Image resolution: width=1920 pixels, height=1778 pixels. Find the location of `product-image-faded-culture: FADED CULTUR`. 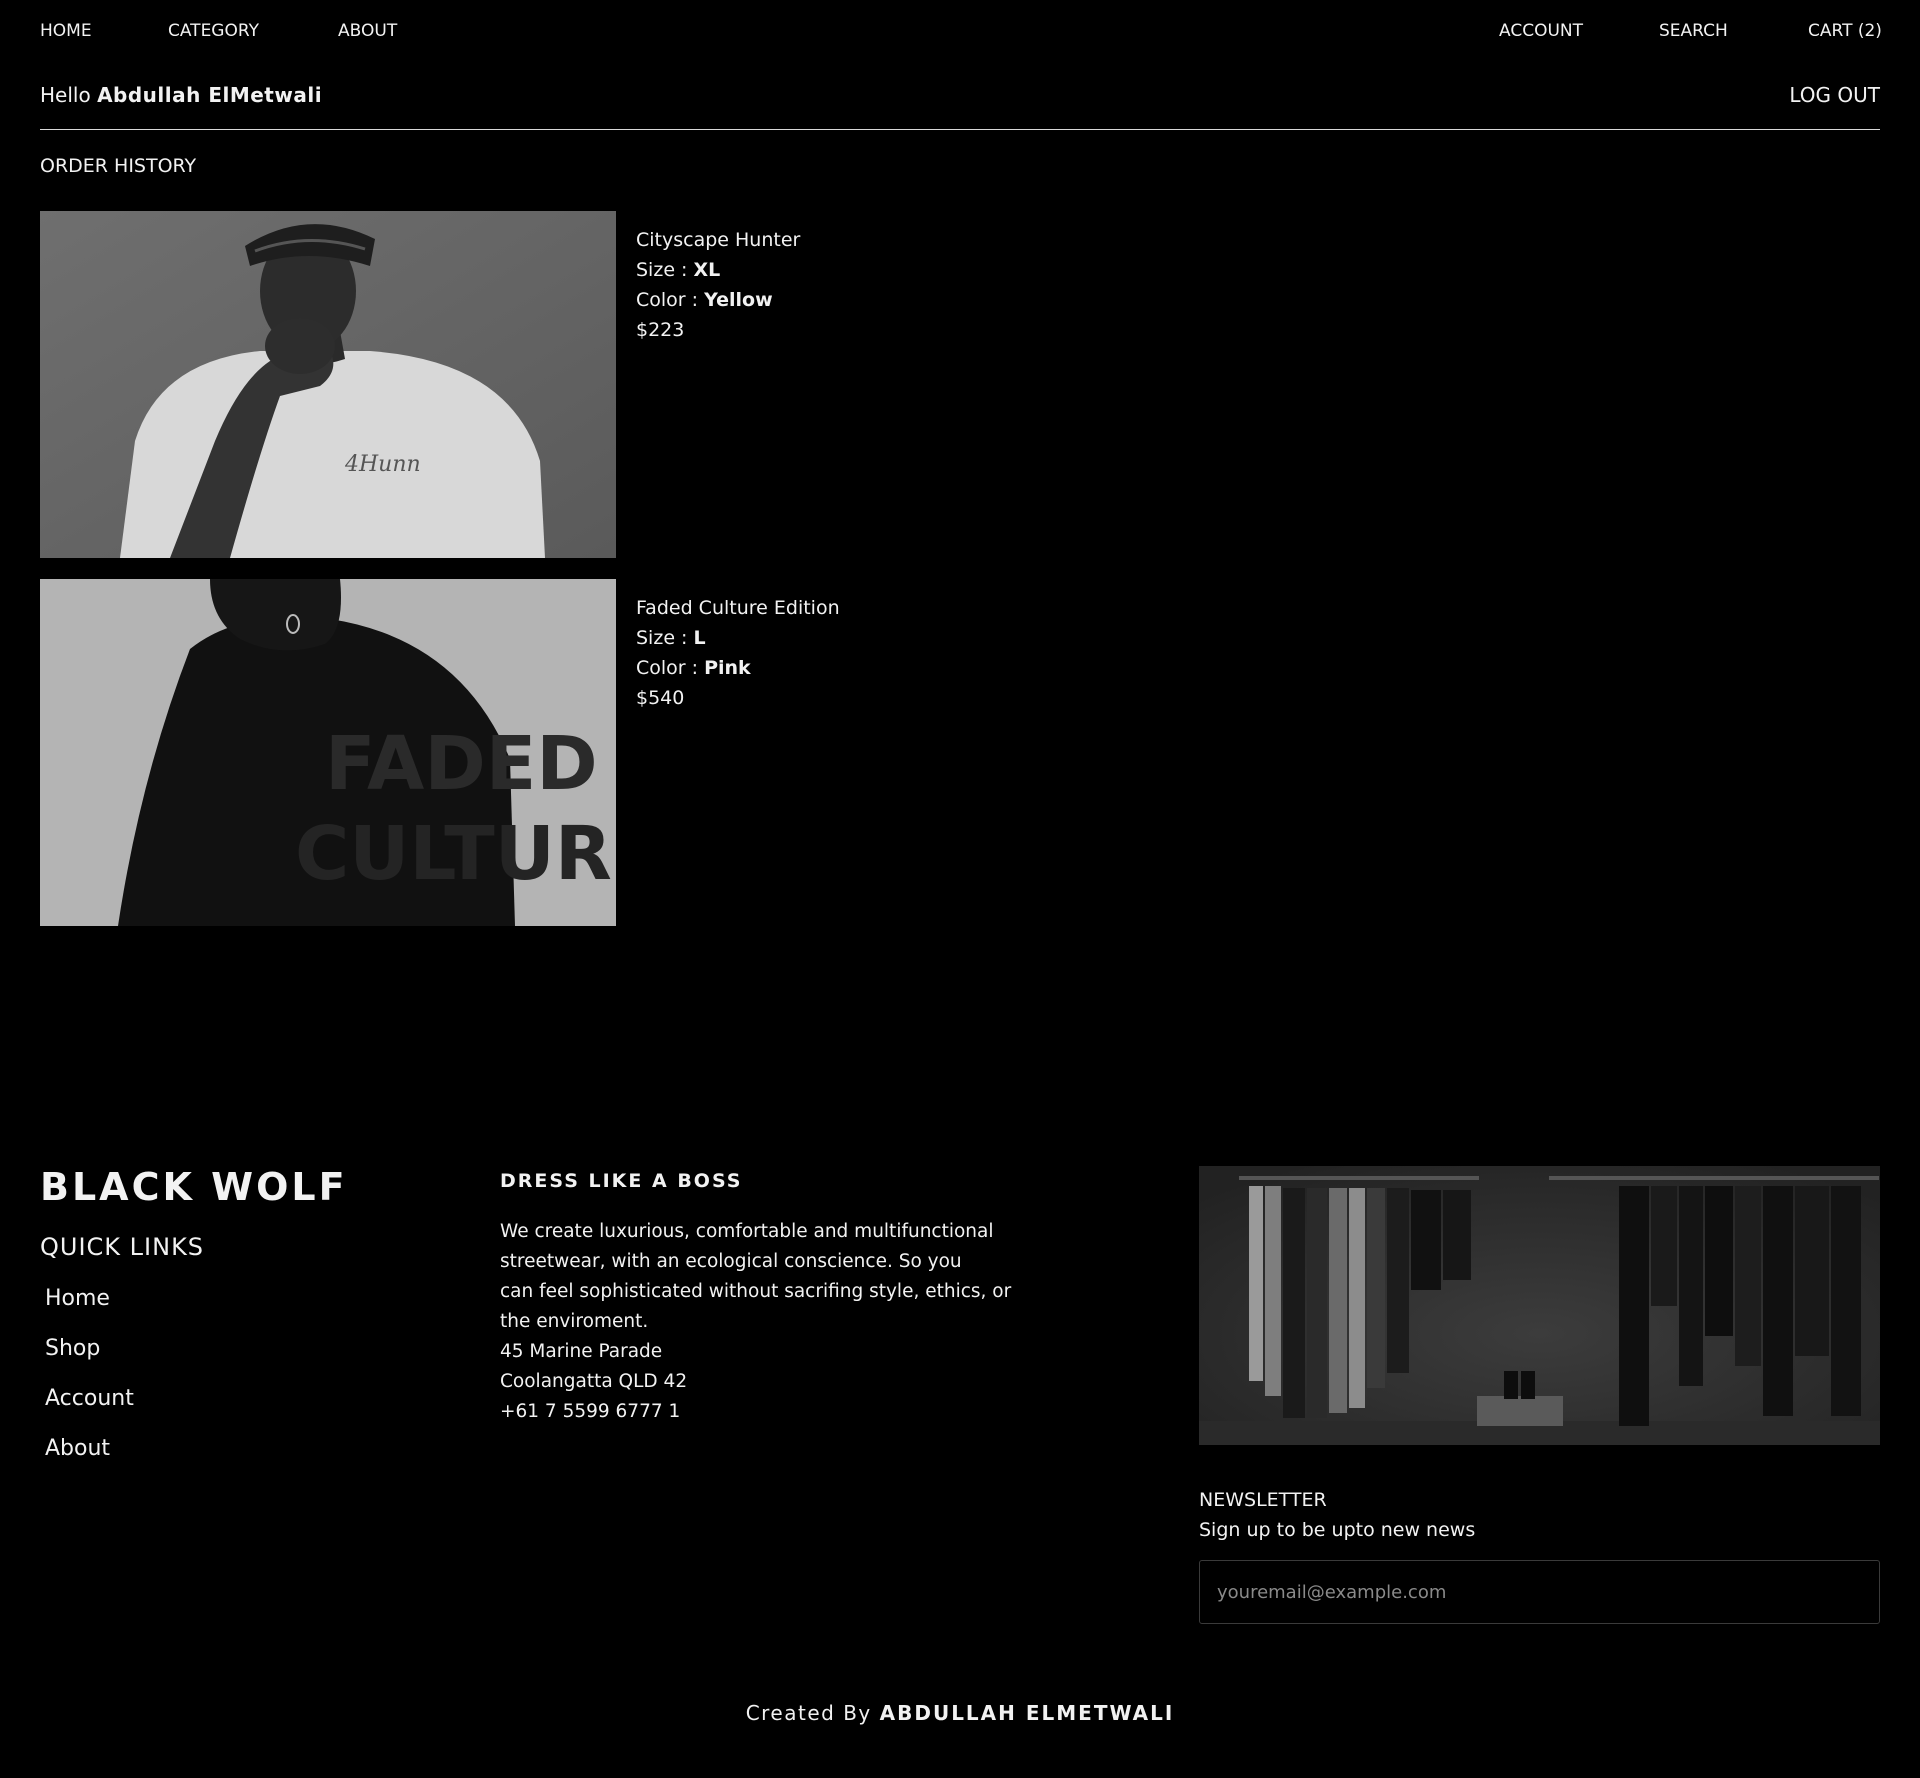

product-image-faded-culture: FADED CULTUR is located at coordinates (328, 752).